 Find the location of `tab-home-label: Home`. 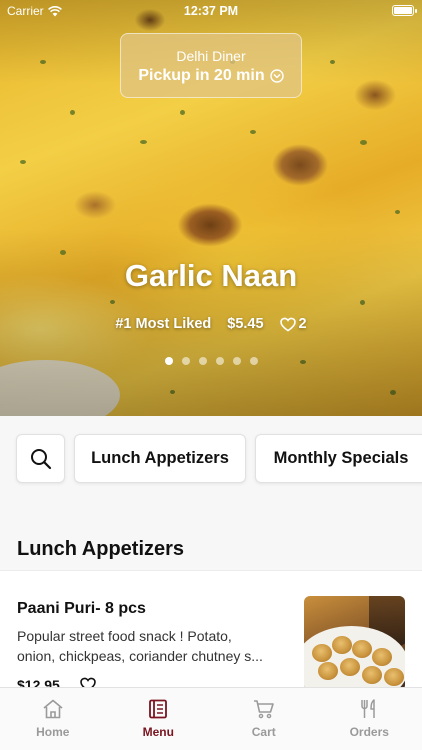

tab-home-label: Home is located at coordinates (53, 732).